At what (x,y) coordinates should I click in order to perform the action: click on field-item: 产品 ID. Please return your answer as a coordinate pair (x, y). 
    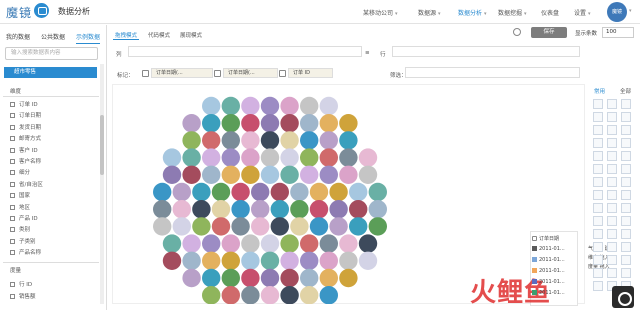
    Looking at the image, I should click on (24, 218).